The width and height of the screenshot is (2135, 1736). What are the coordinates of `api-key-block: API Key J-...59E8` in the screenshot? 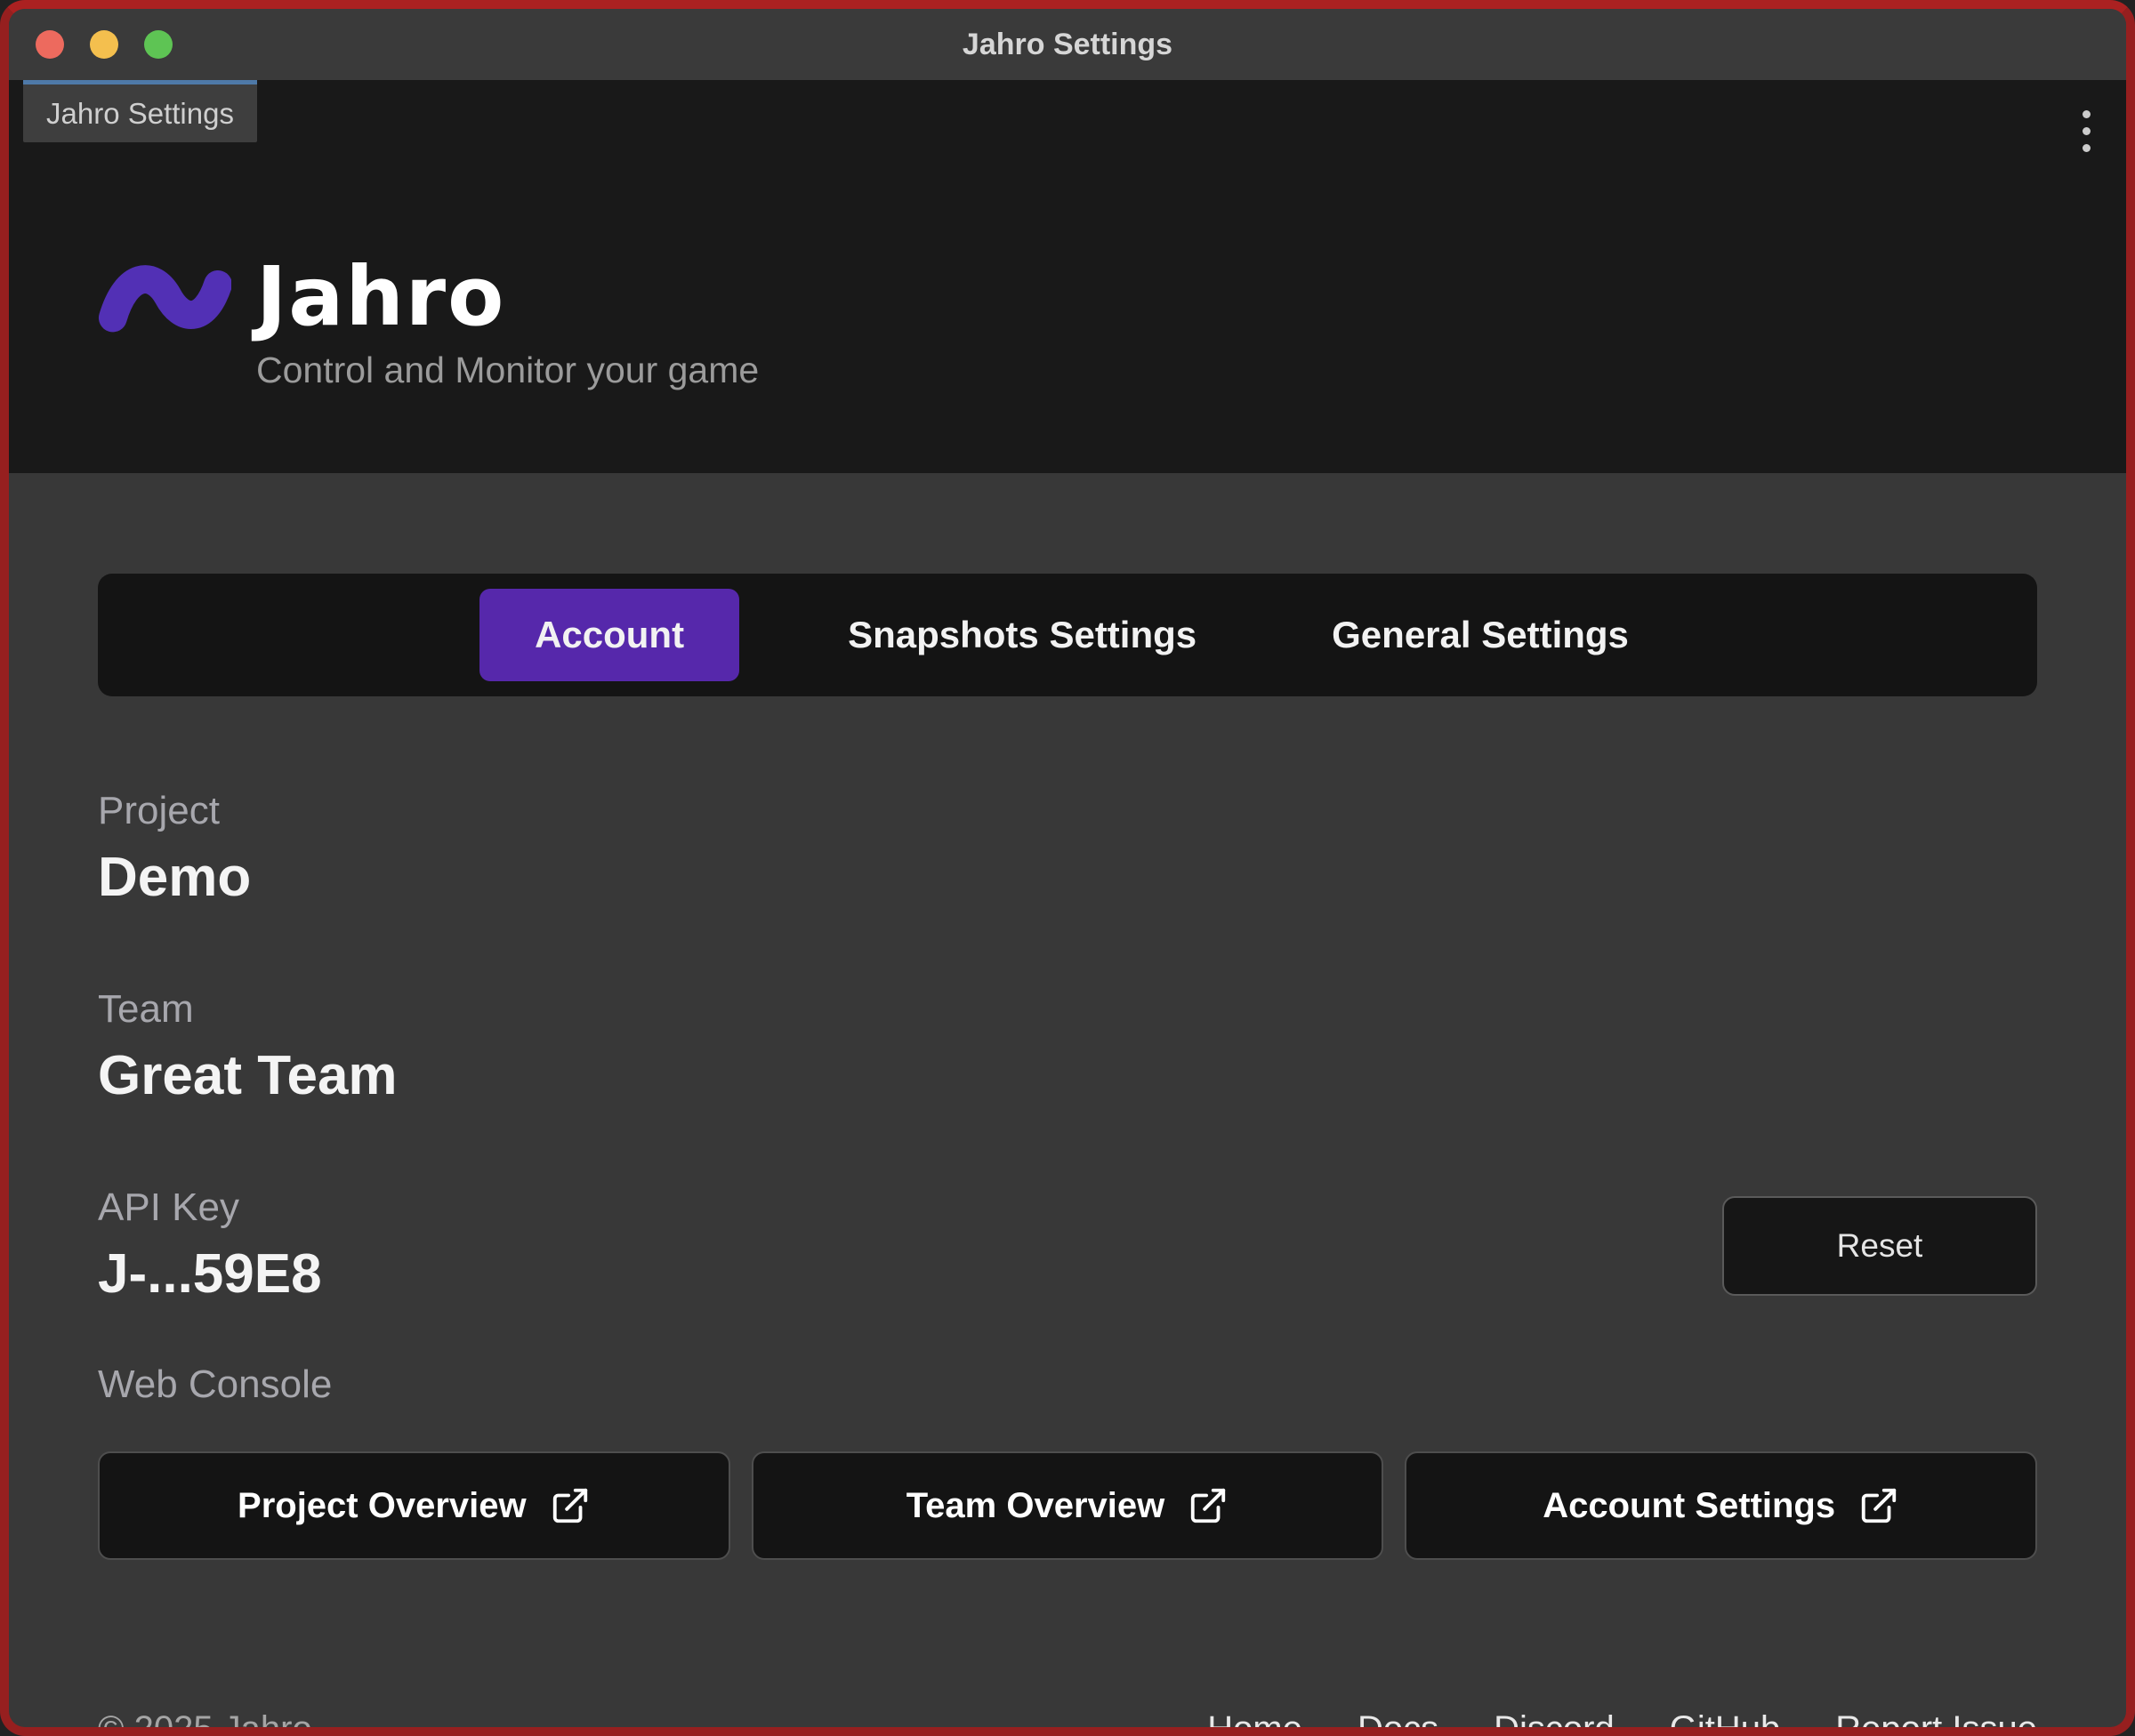 It's located at (210, 1245).